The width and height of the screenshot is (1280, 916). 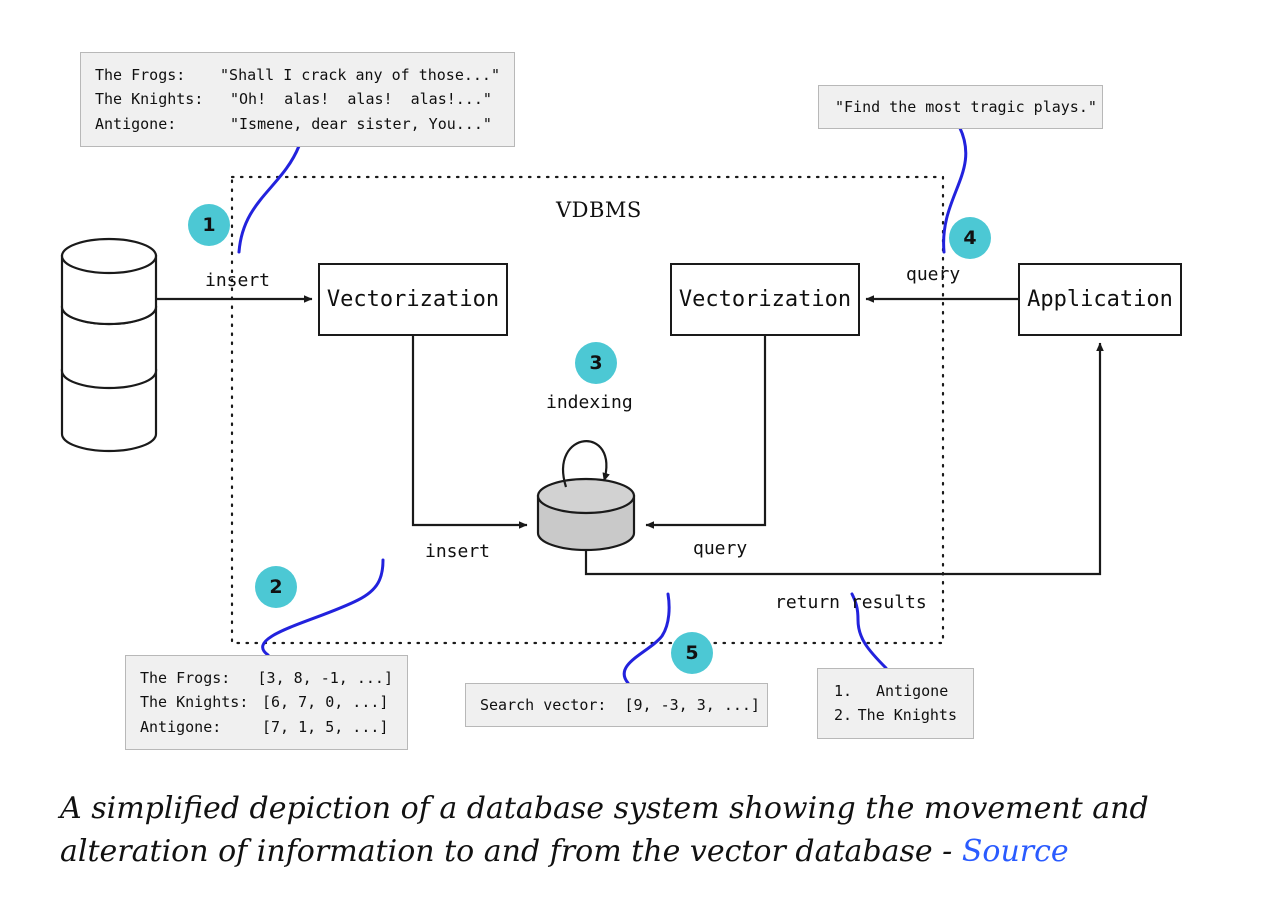 What do you see at coordinates (361, 123) in the screenshot?
I see `document-text: "Ismene, dear sister, You..."` at bounding box center [361, 123].